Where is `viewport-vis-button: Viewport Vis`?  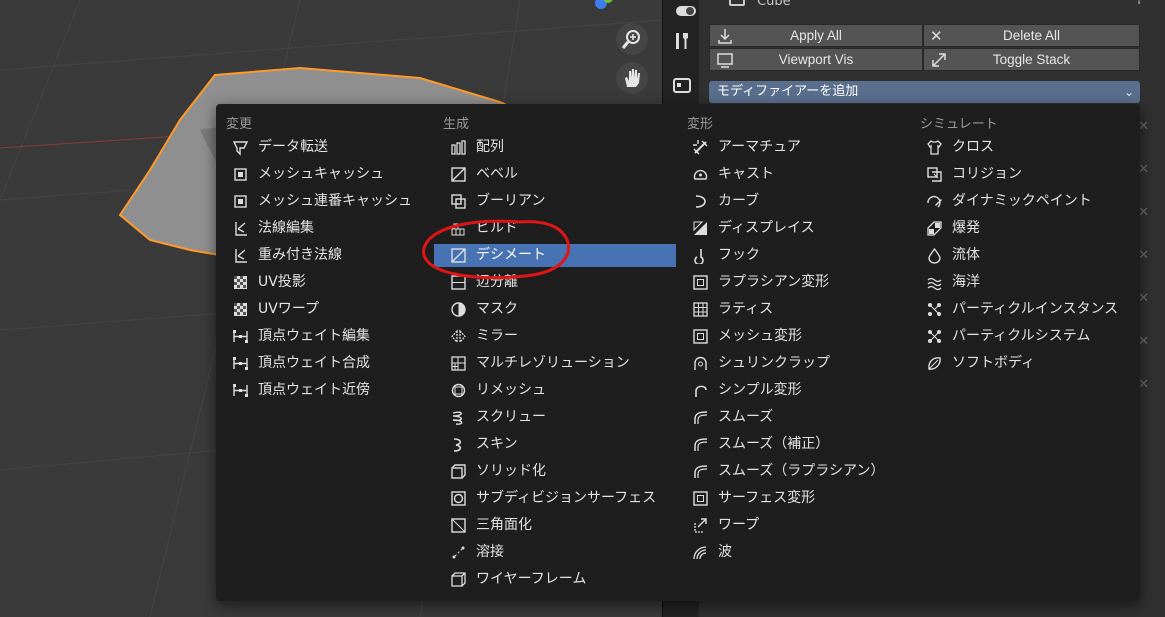 viewport-vis-button: Viewport Vis is located at coordinates (816, 59).